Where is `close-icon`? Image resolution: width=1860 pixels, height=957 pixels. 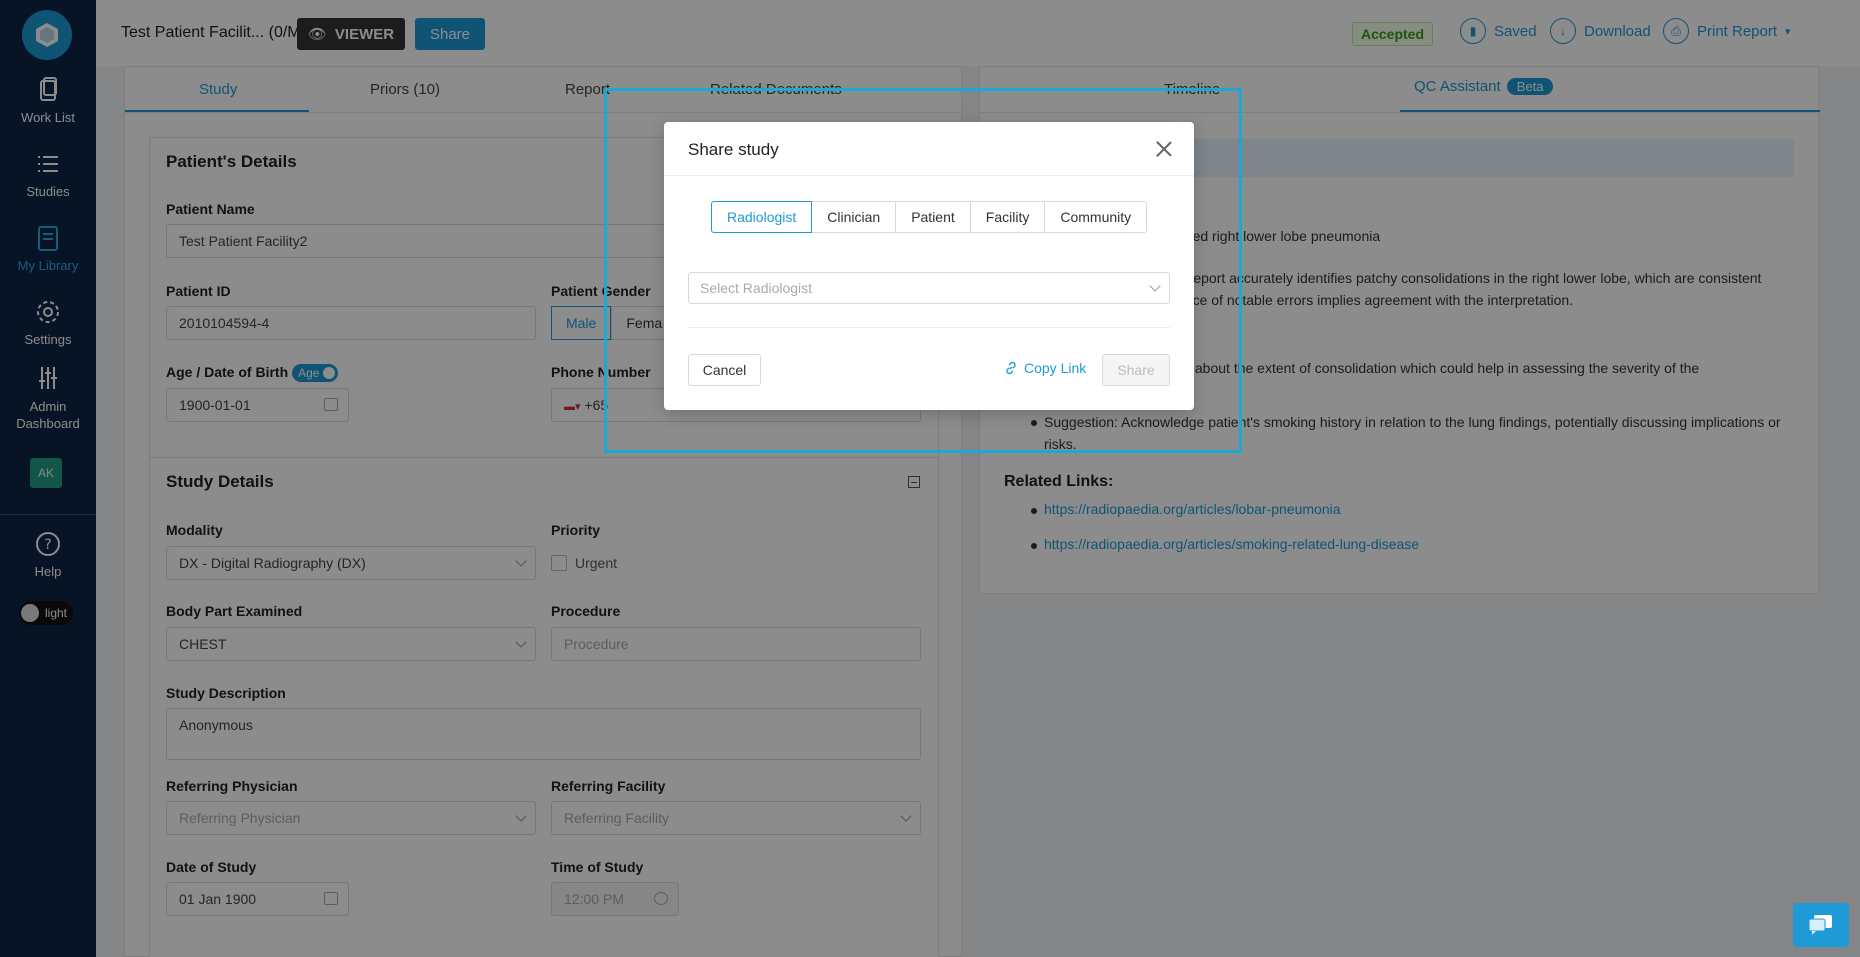 close-icon is located at coordinates (1164, 149).